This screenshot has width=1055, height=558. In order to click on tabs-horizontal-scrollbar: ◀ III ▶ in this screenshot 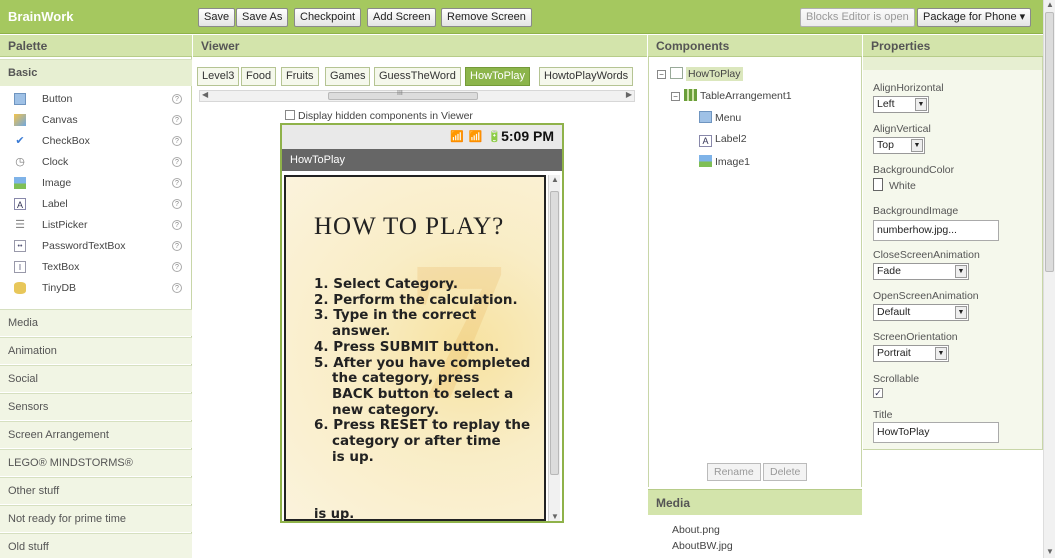, I will do `click(417, 96)`.